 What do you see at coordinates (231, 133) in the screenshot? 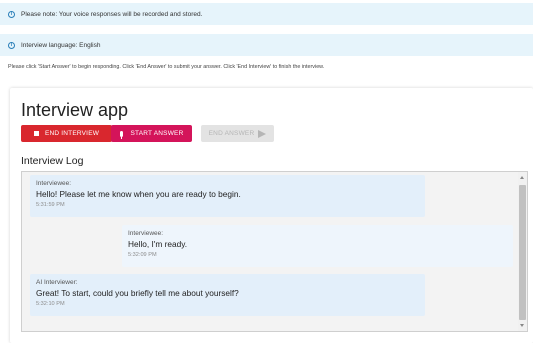
I see `end-answer-label: END ANSWER` at bounding box center [231, 133].